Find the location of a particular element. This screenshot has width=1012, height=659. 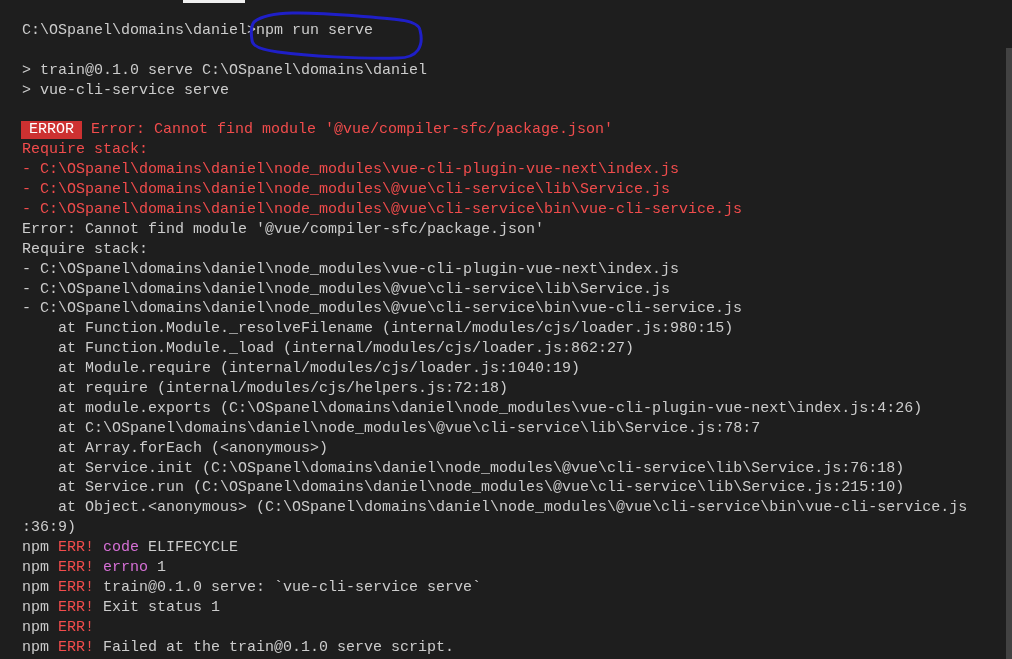

terminal-text: at C:\OSpanel\domains\daniel\node_modules\@vue\cli-service\lib\Service.js:78:7 is located at coordinates (409, 428).